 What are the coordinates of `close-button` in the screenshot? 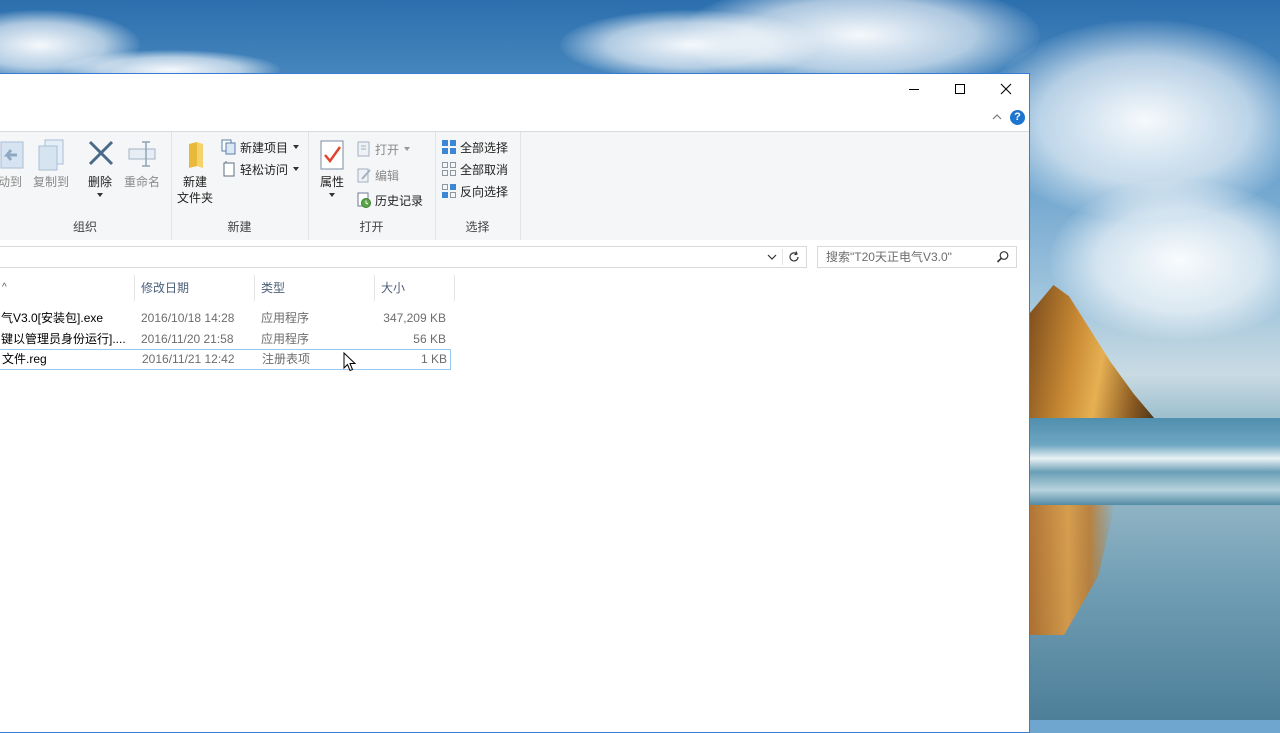 It's located at (1006, 89).